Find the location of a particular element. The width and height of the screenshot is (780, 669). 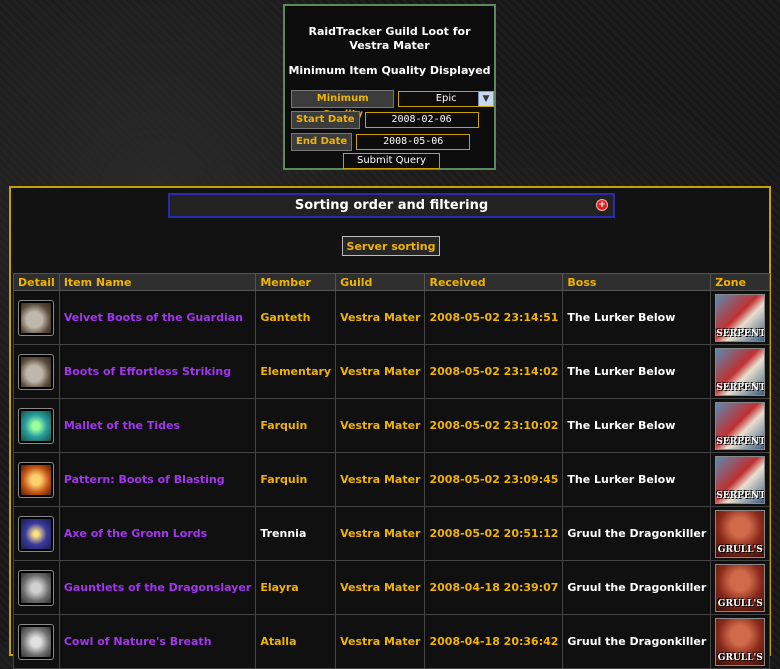

end-date-label: End Date is located at coordinates (322, 142).